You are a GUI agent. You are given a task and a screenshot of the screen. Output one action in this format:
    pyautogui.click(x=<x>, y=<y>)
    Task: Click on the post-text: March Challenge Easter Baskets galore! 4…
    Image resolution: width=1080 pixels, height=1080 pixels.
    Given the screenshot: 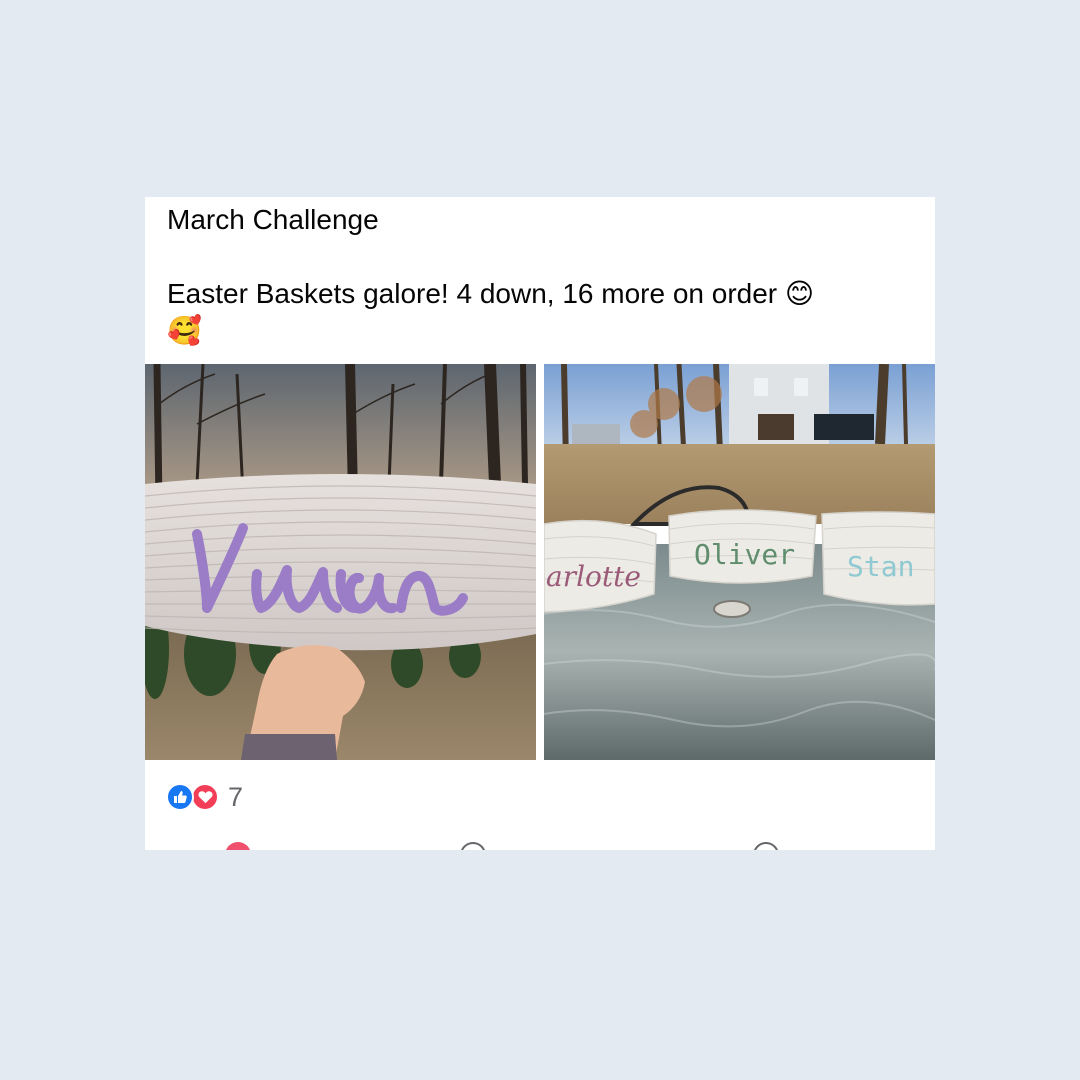 What is the action you would take?
    pyautogui.click(x=537, y=275)
    